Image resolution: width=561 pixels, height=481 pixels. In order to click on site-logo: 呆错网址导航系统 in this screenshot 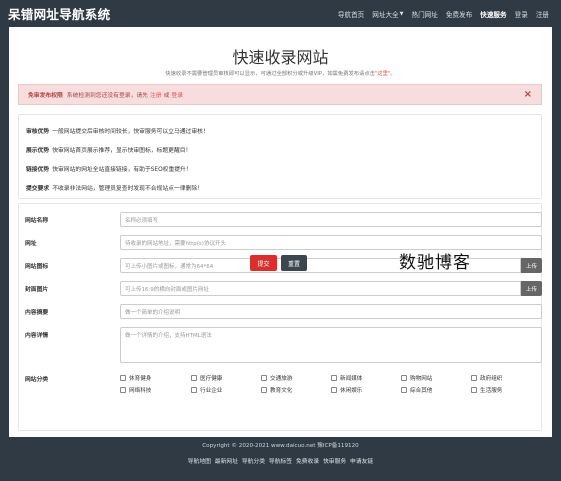, I will do `click(59, 13)`.